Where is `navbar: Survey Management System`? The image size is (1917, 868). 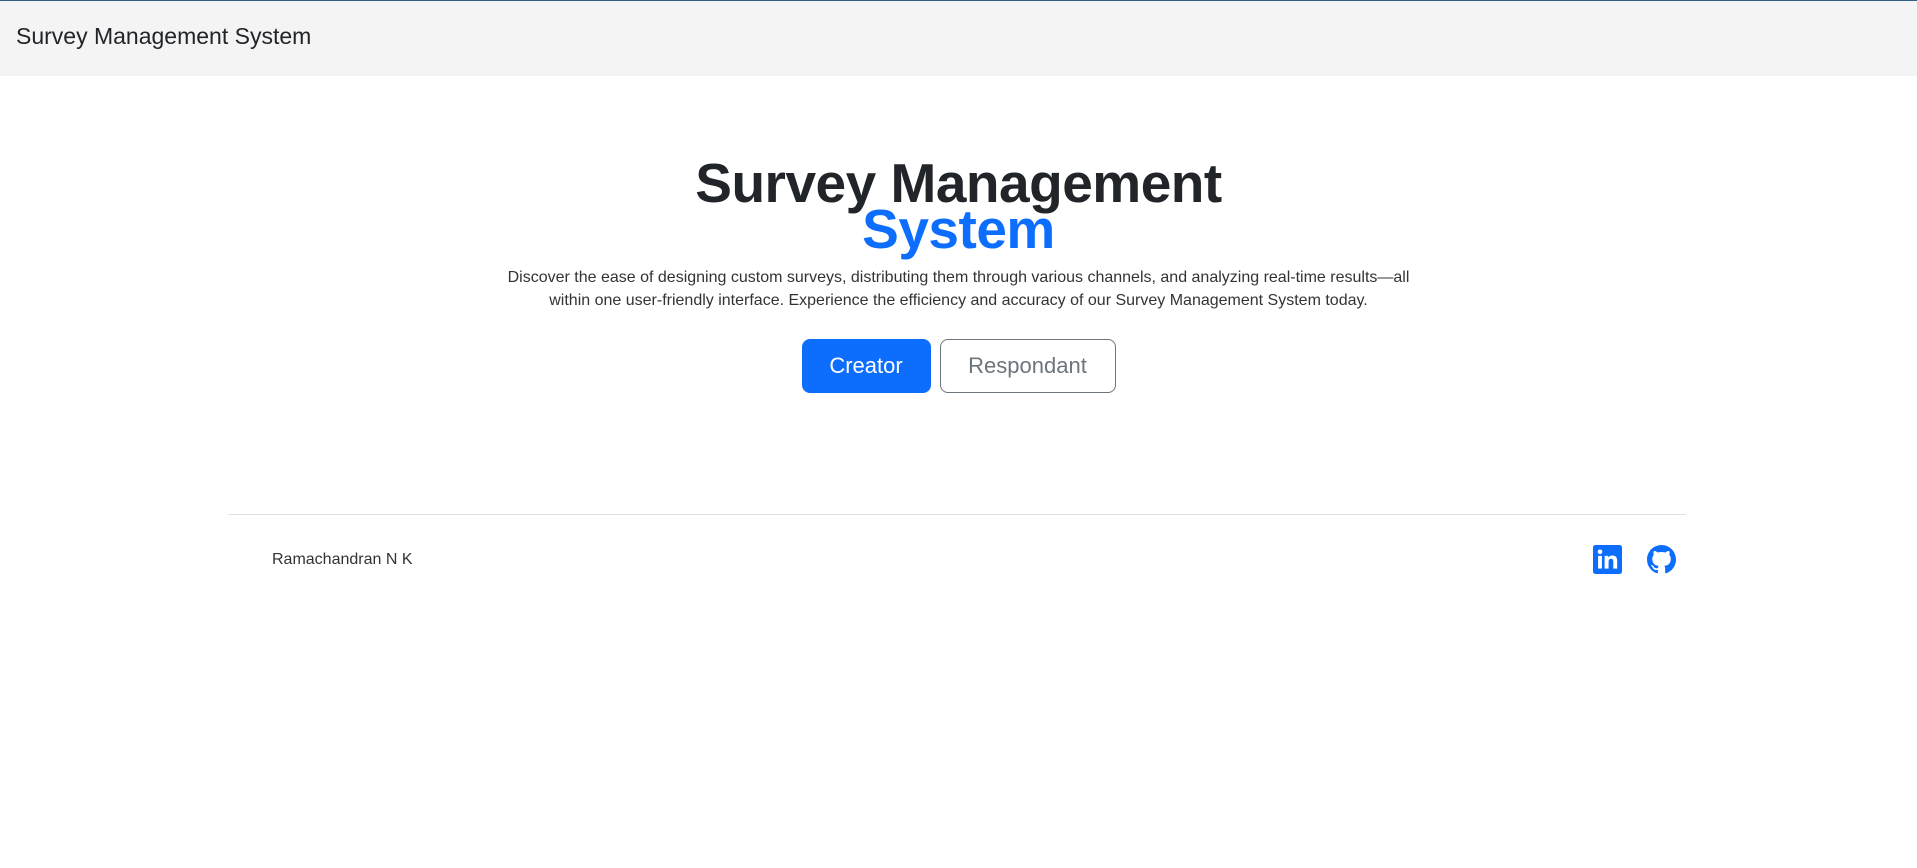
navbar: Survey Management System is located at coordinates (958, 38).